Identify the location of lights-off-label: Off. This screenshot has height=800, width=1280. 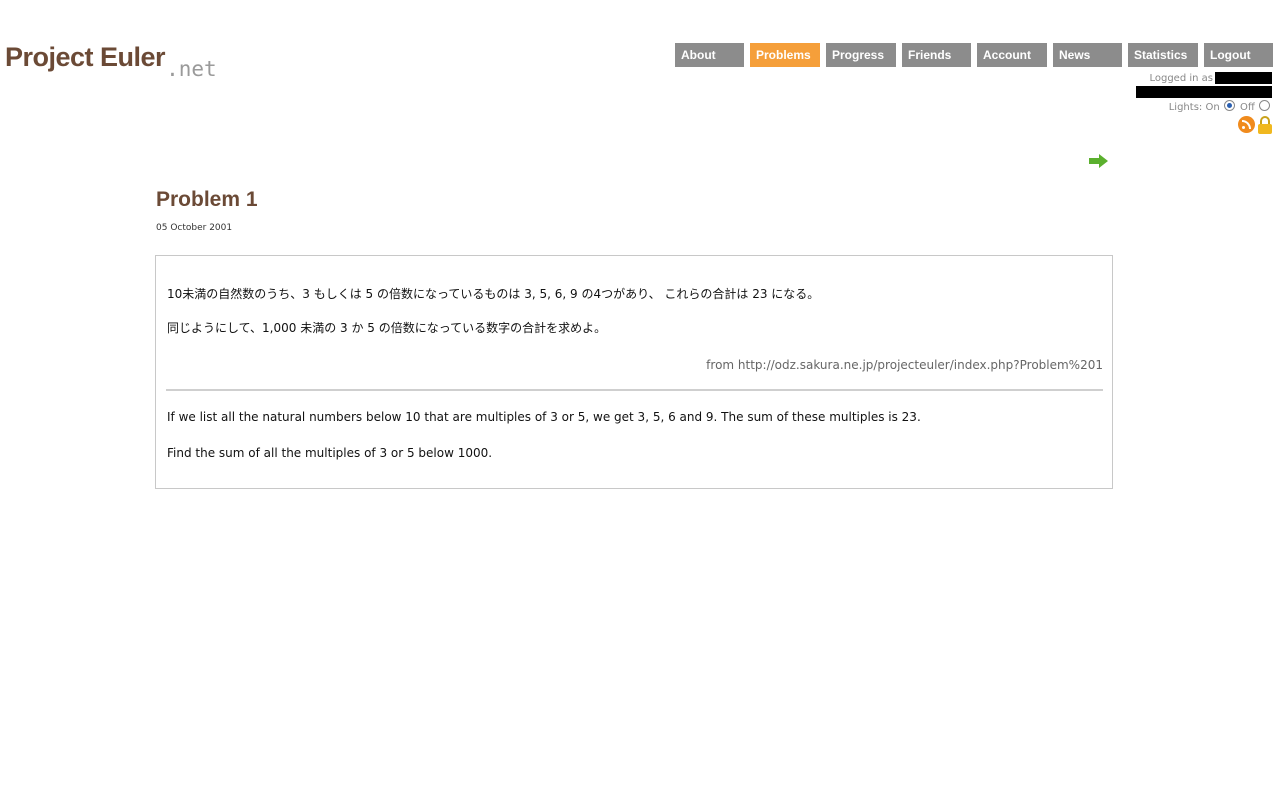
(1247, 107).